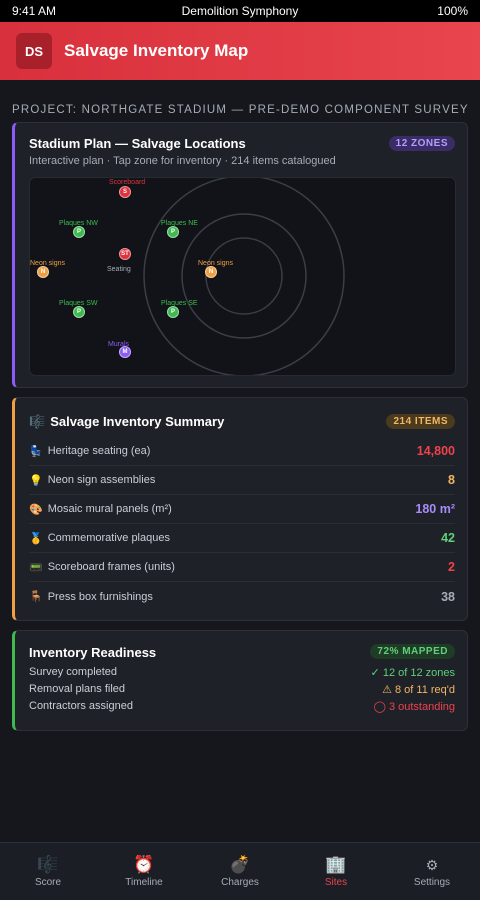 This screenshot has width=480, height=900. I want to click on lightbulb-icon: 💡, so click(36, 480).